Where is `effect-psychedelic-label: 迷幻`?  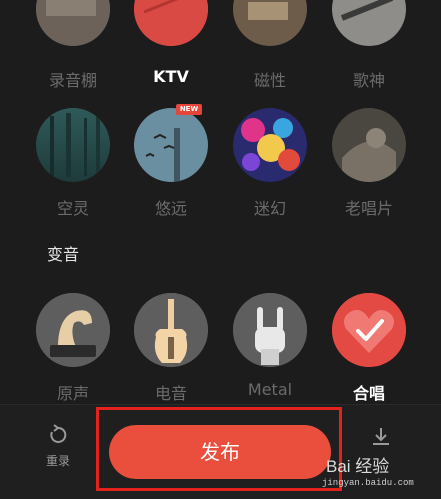
effect-psychedelic-label: 迷幻 is located at coordinates (269, 208).